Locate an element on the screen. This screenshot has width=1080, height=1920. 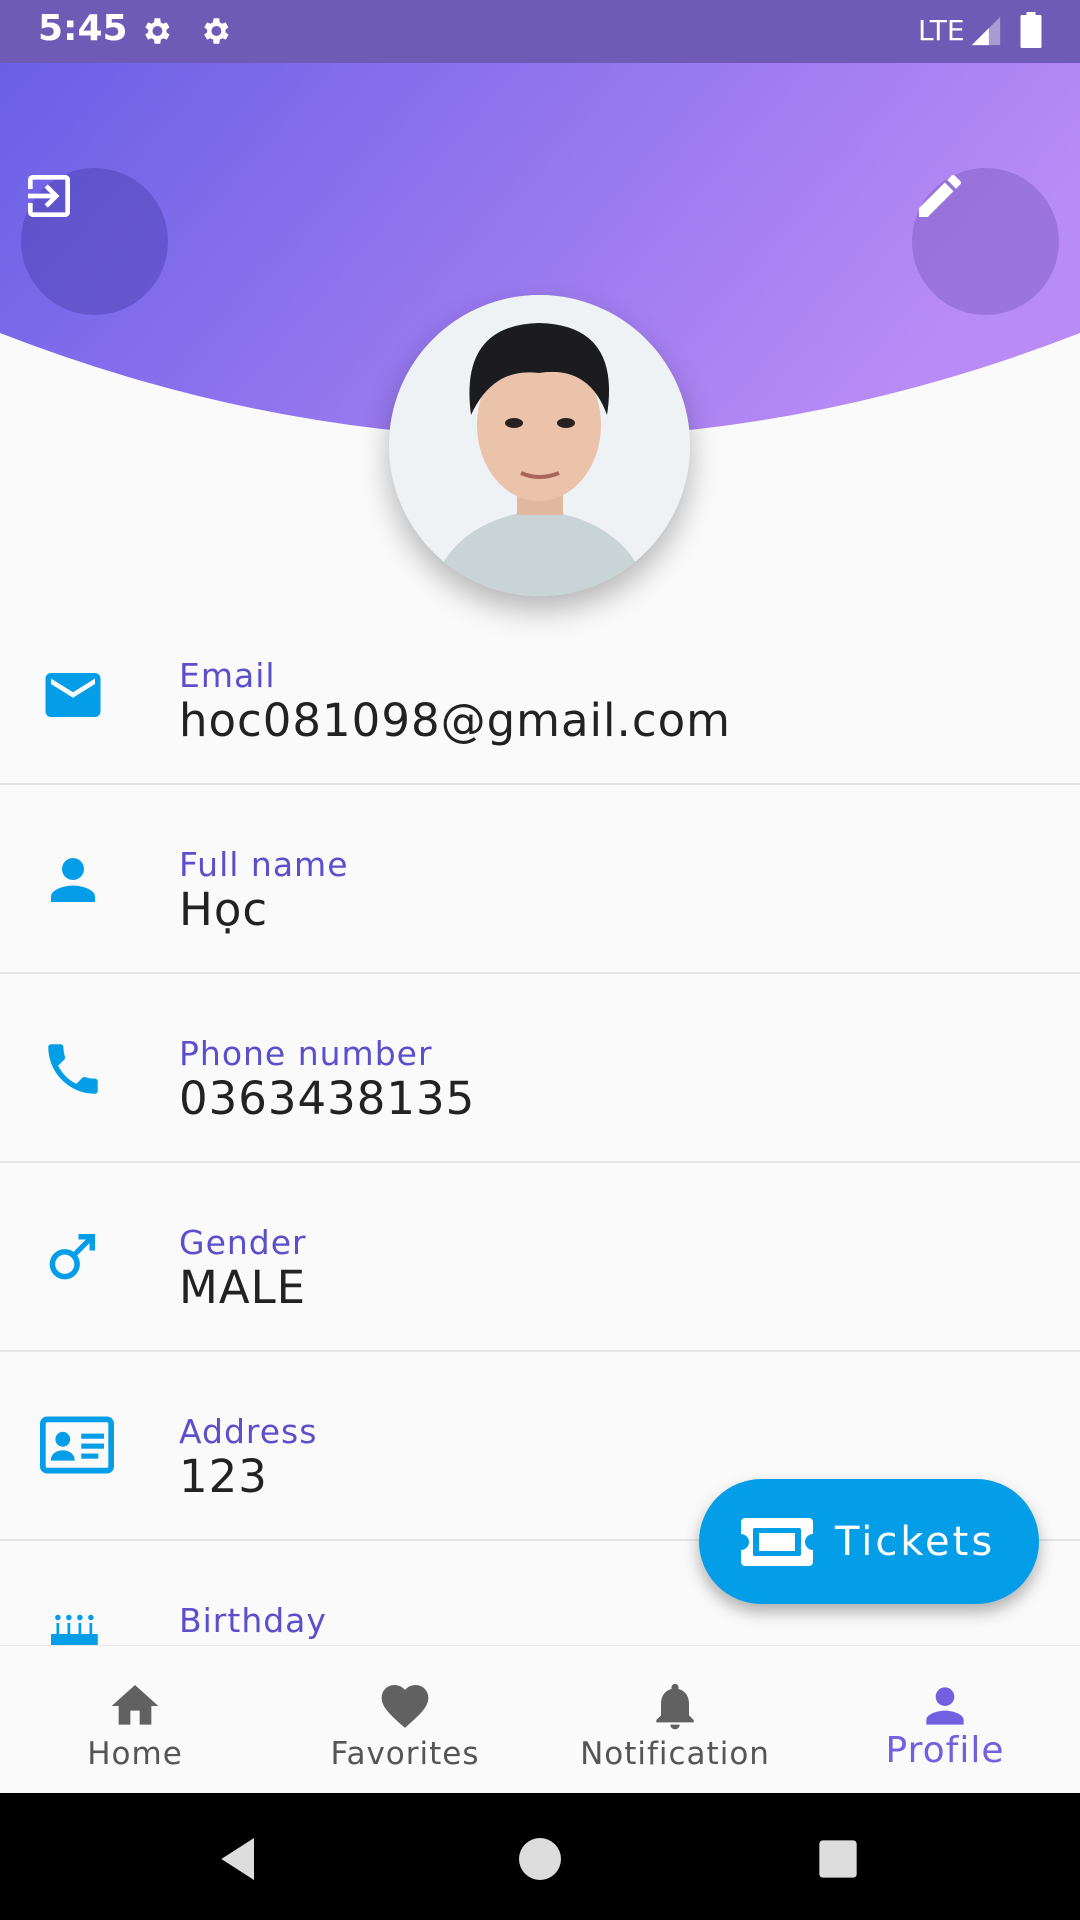
full-name-label: Full name is located at coordinates (264, 864).